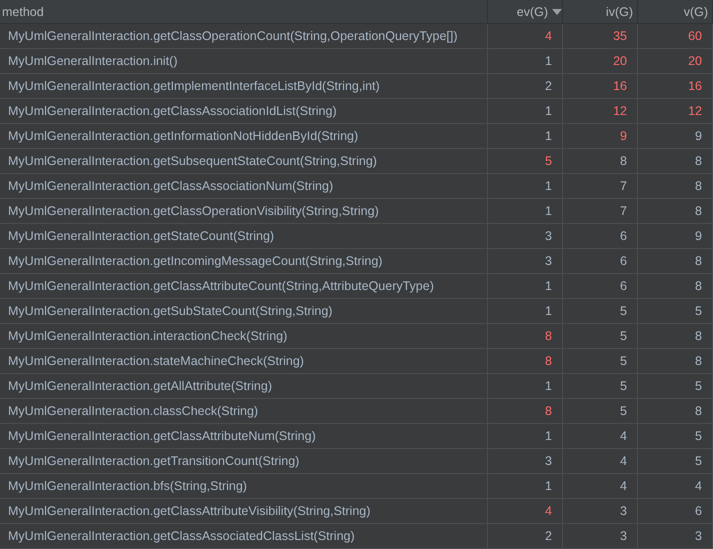 The image size is (713, 549). I want to click on column-header: method, so click(244, 12).